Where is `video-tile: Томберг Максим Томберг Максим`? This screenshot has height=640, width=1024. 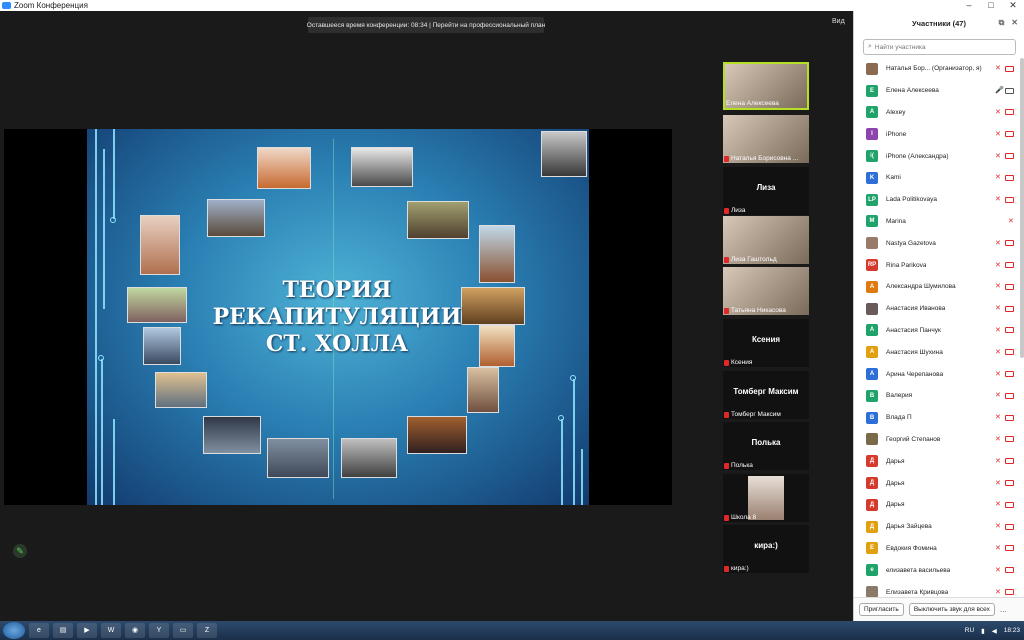 video-tile: Томберг Максим Томберг Максим is located at coordinates (766, 395).